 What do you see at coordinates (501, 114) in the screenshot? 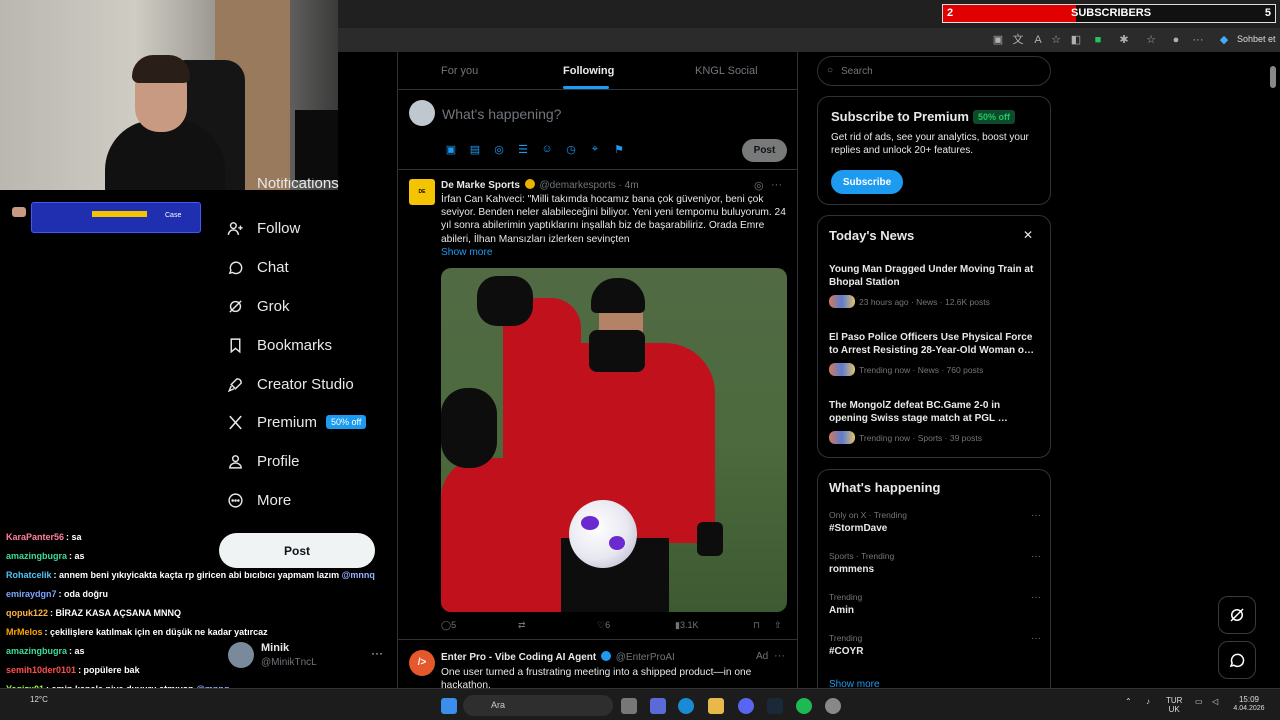
I see `compose-input: What's happening?` at bounding box center [501, 114].